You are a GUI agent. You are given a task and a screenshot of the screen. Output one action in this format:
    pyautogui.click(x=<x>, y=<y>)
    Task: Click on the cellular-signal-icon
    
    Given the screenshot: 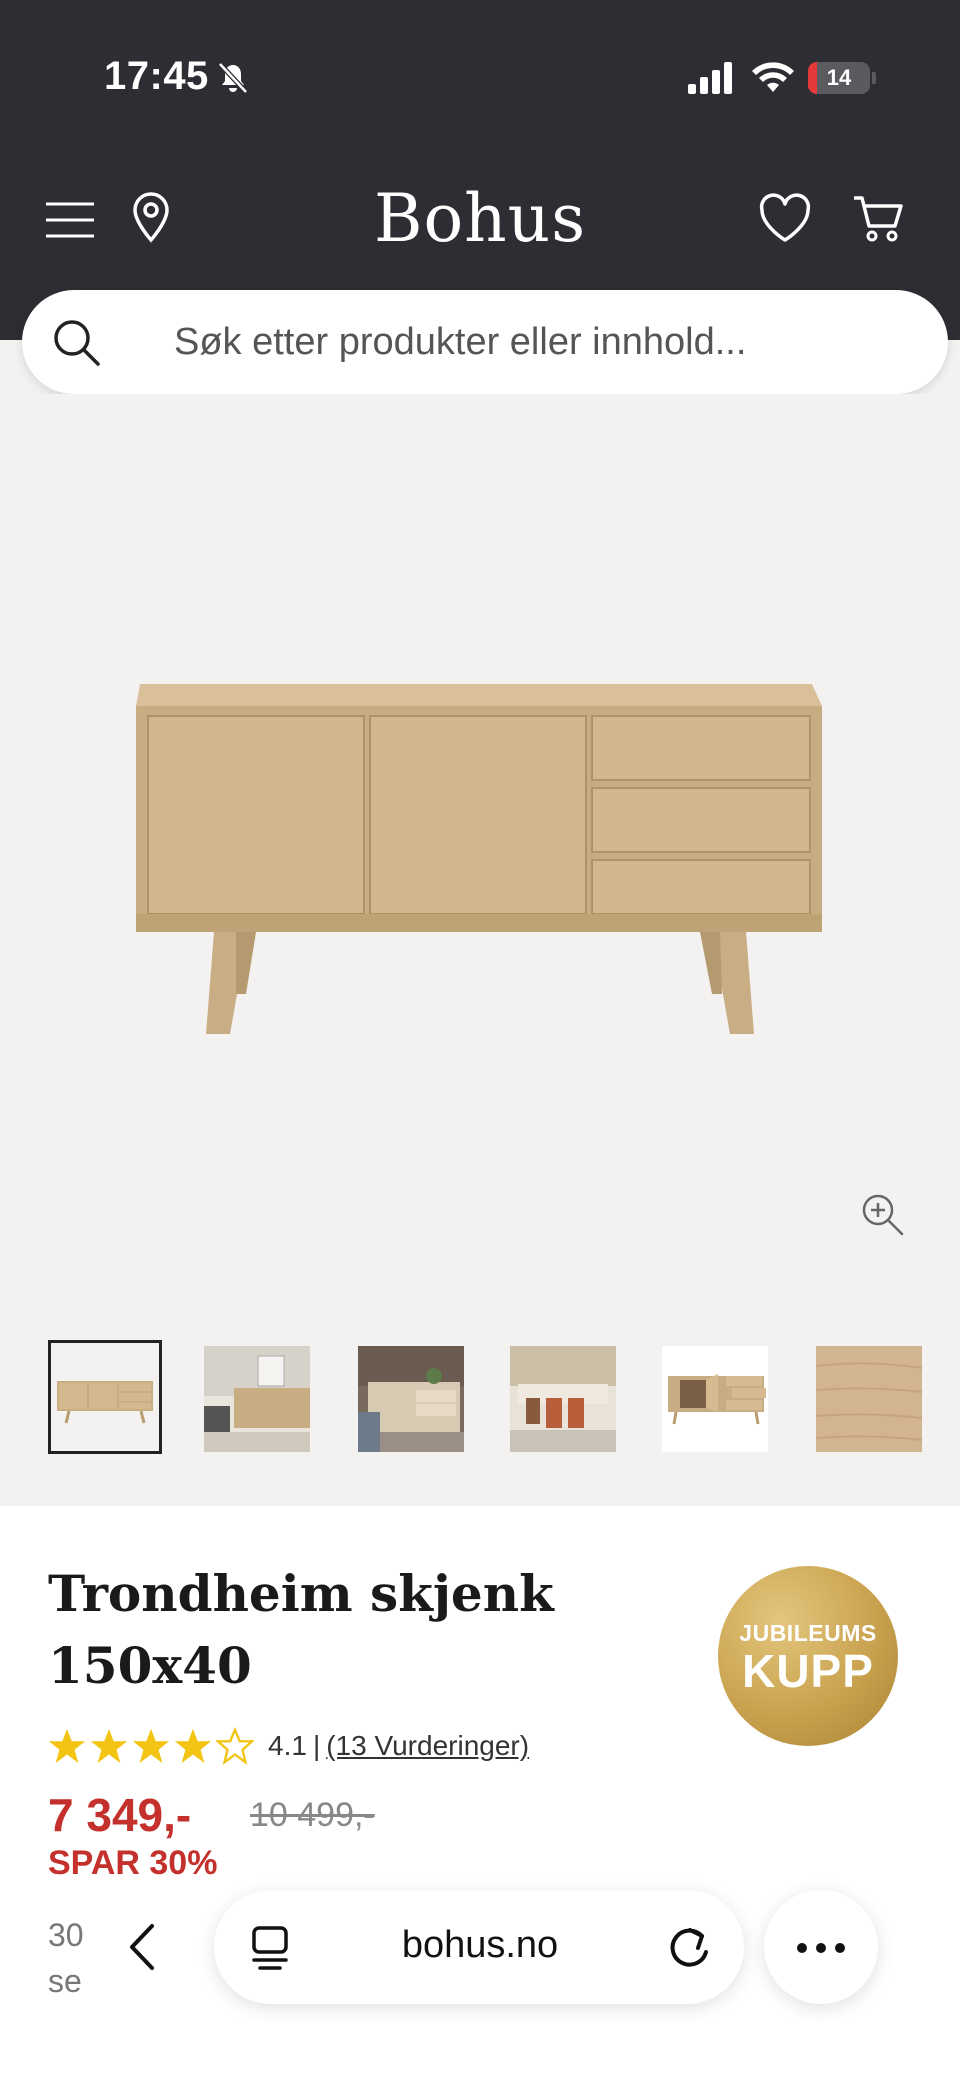 What is the action you would take?
    pyautogui.click(x=710, y=78)
    